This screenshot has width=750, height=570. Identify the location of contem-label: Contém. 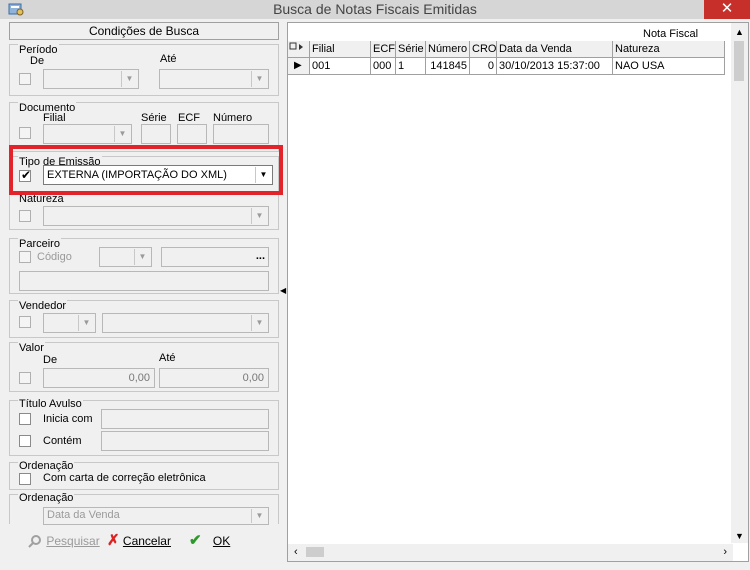
(62, 441).